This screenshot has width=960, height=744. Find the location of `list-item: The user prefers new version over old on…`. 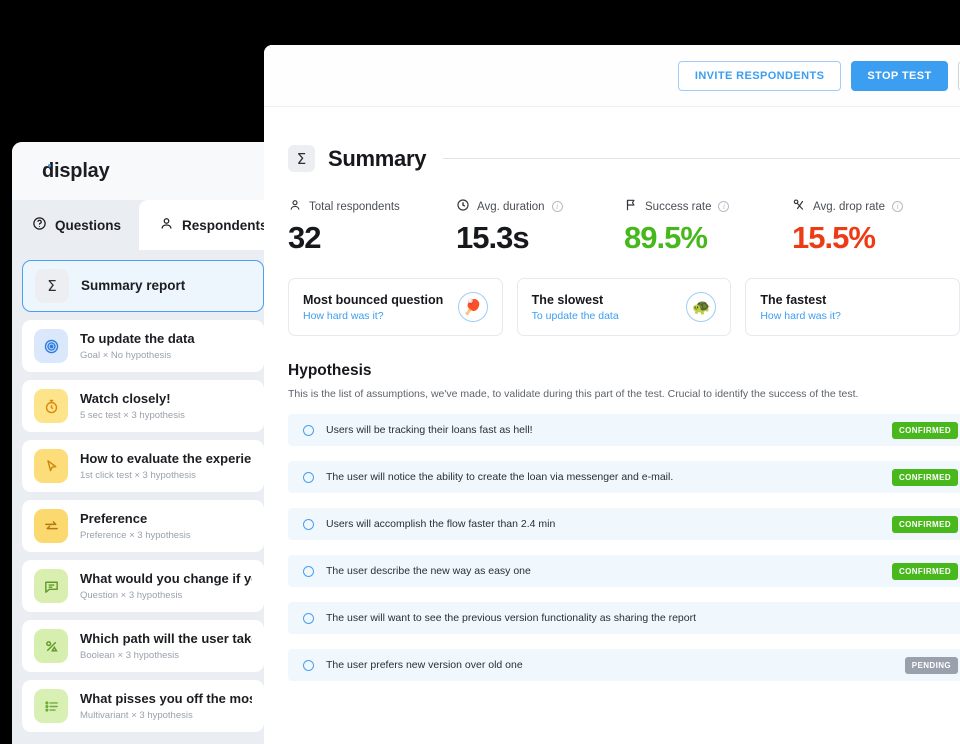

list-item: The user prefers new version over old on… is located at coordinates (624, 665).